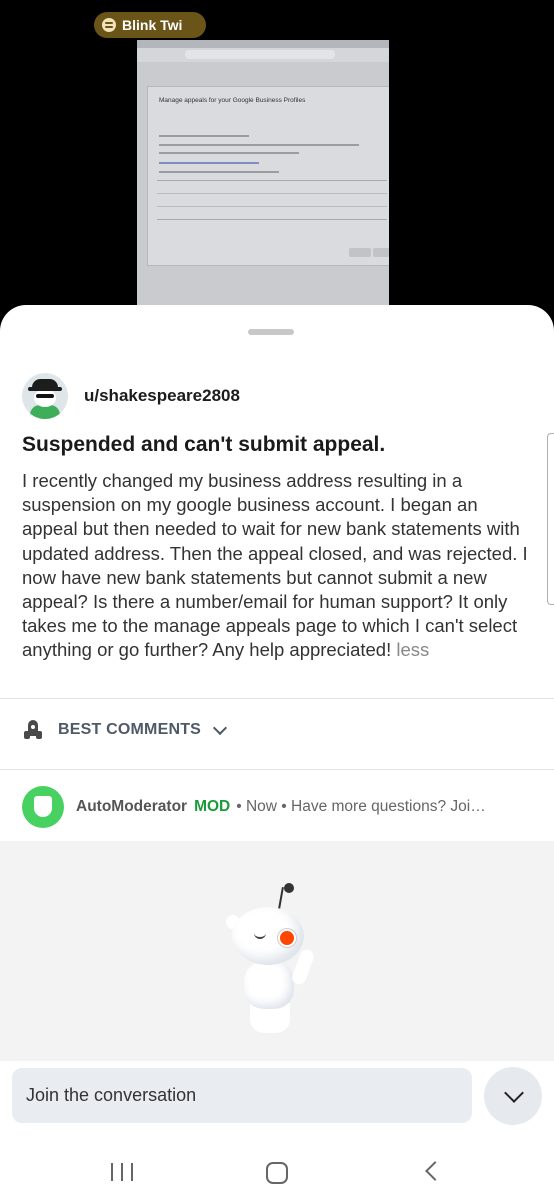 Image resolution: width=554 pixels, height=1200 pixels. I want to click on browser-tabs, so click(263, 44).